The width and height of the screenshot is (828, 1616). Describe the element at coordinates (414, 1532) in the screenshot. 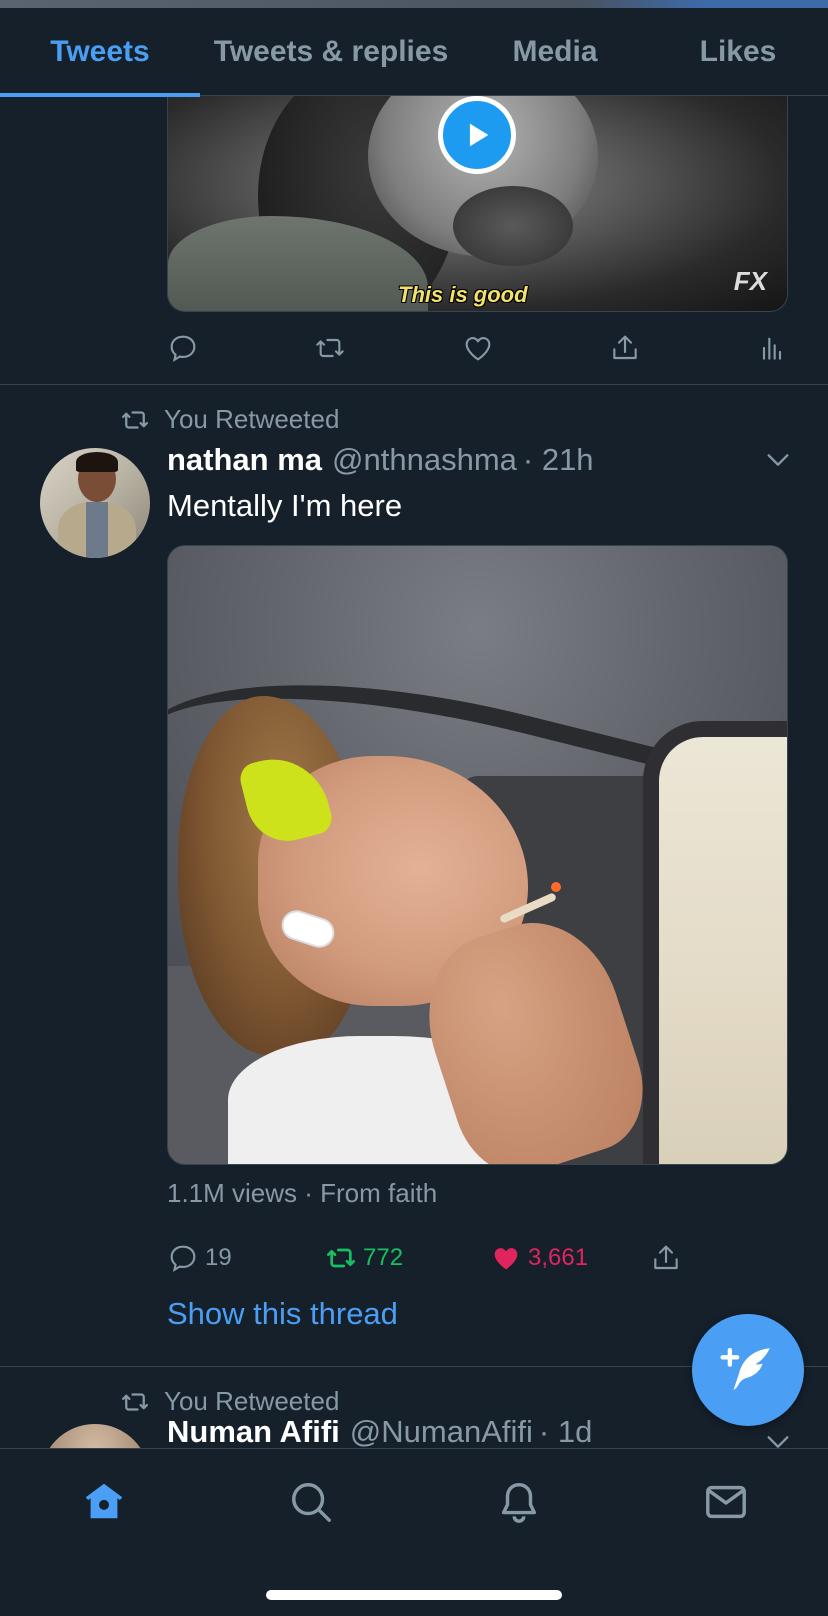

I see `bottom-navigation` at that location.